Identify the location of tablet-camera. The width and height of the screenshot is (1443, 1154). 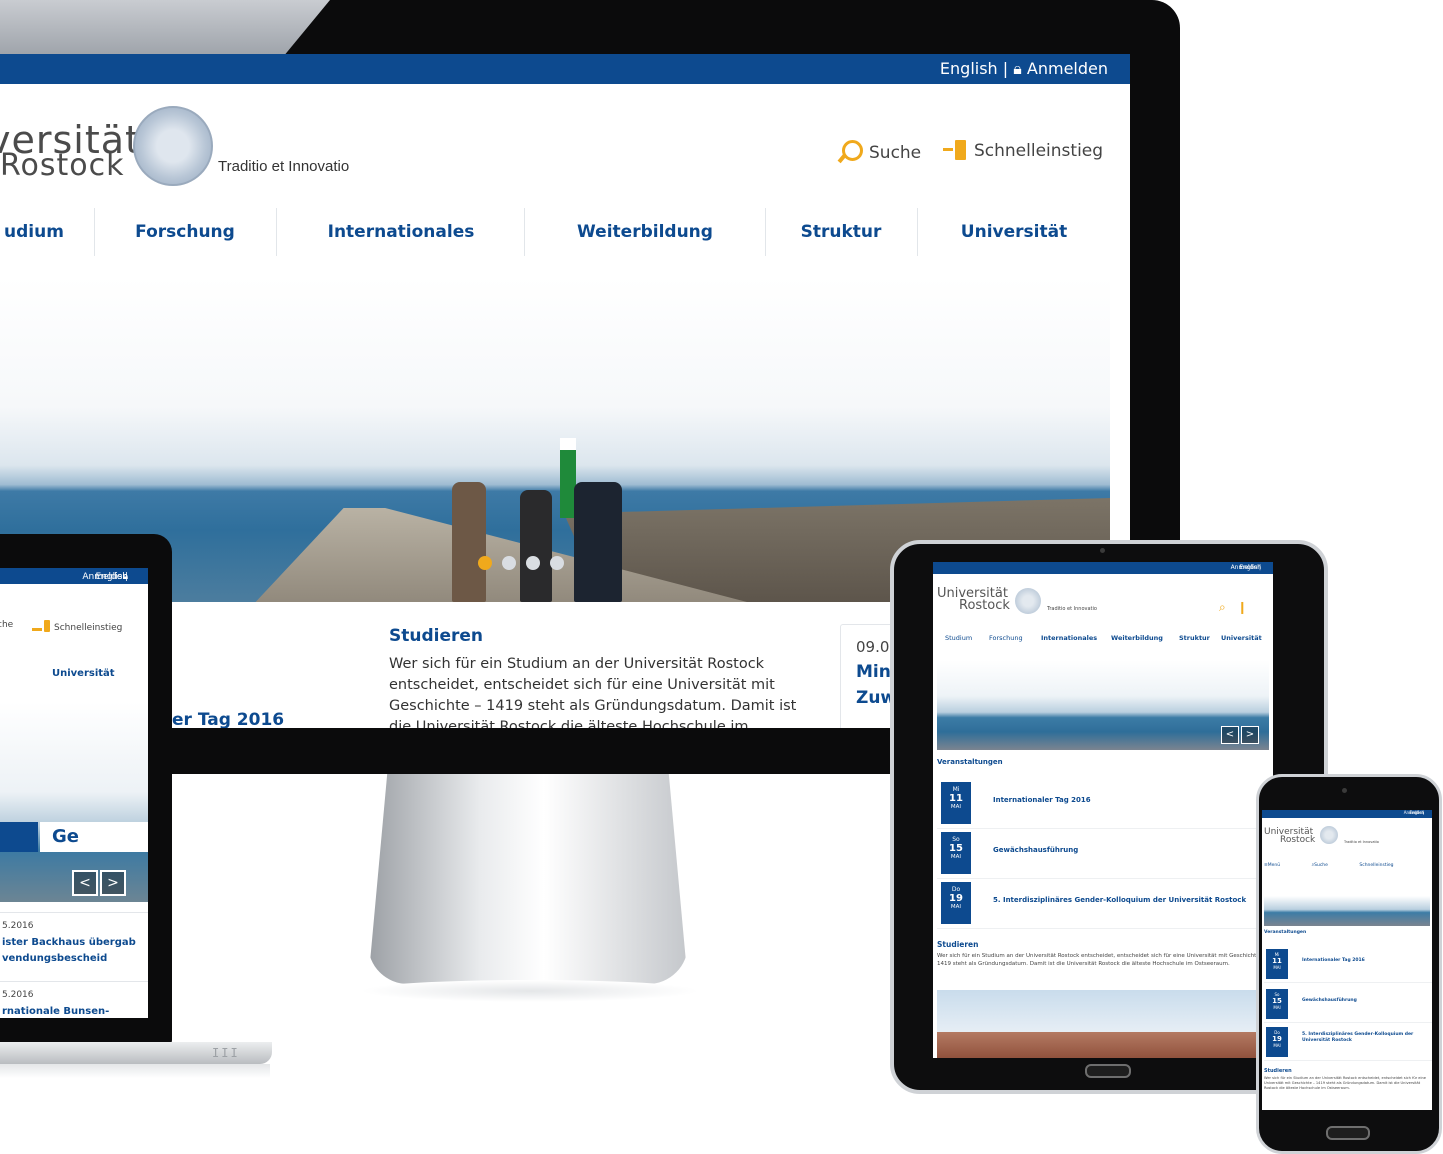
(1102, 550).